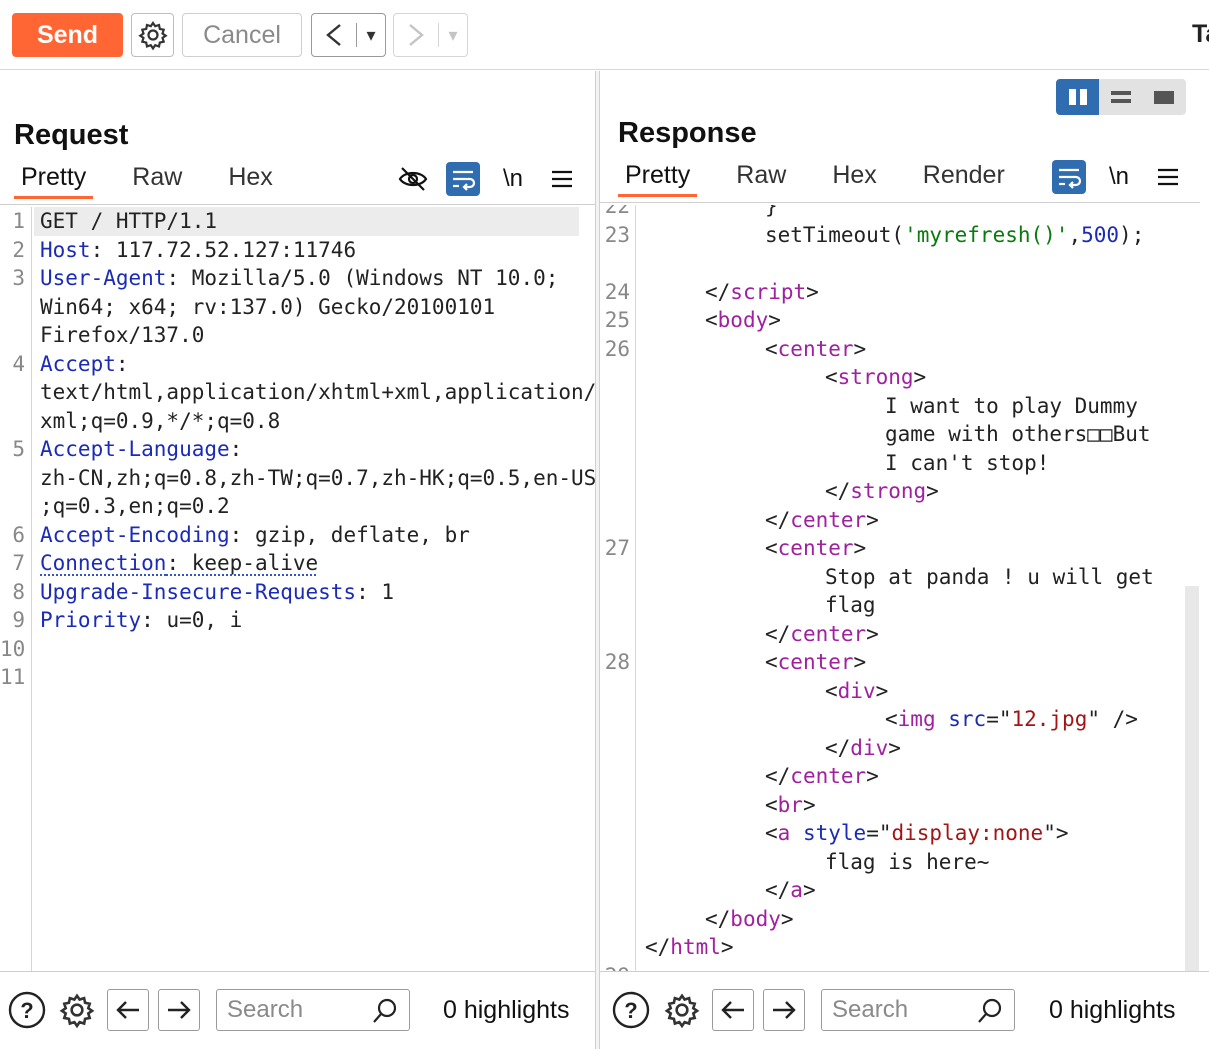 Image resolution: width=1209 pixels, height=1055 pixels. I want to click on code-line: <br>, so click(790, 805).